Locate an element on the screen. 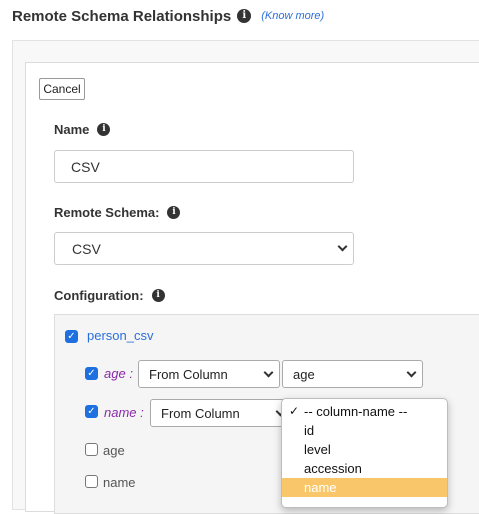  name-field-checkbox is located at coordinates (91, 481).